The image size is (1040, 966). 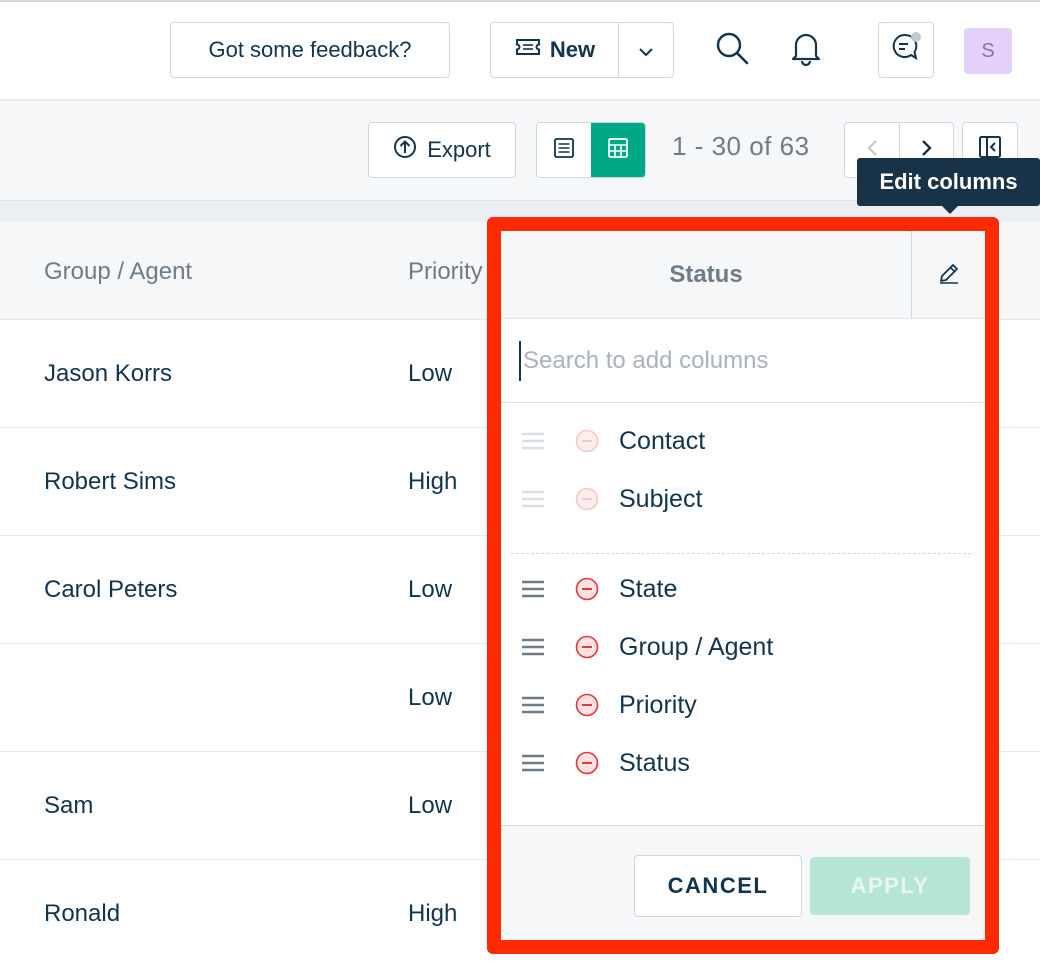 I want to click on chevron-down-icon, so click(x=646, y=50).